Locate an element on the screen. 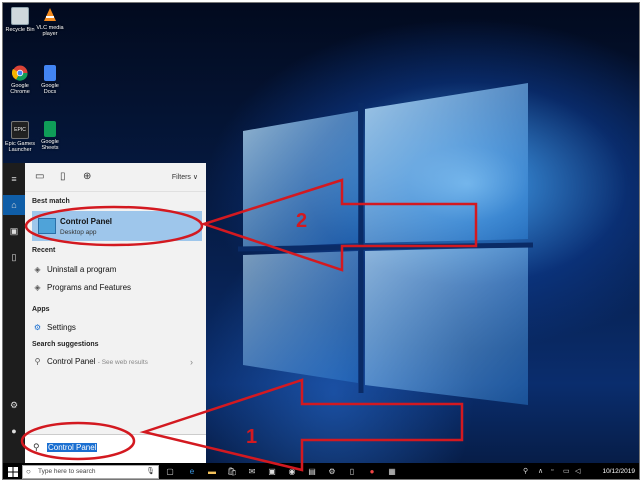 The width and height of the screenshot is (644, 484). documents-icon: ▯ is located at coordinates (63, 176).